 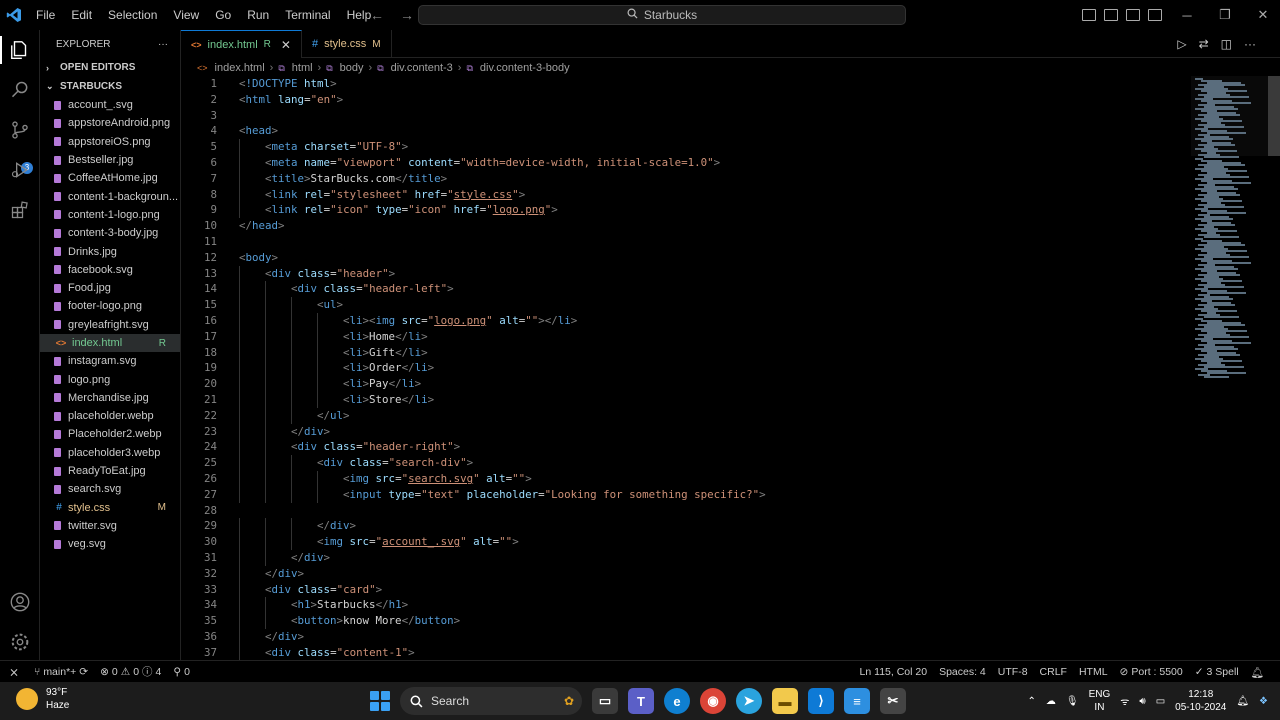 What do you see at coordinates (525, 68) in the screenshot?
I see `breadcrumb-content-3-body: div.content-3-body` at bounding box center [525, 68].